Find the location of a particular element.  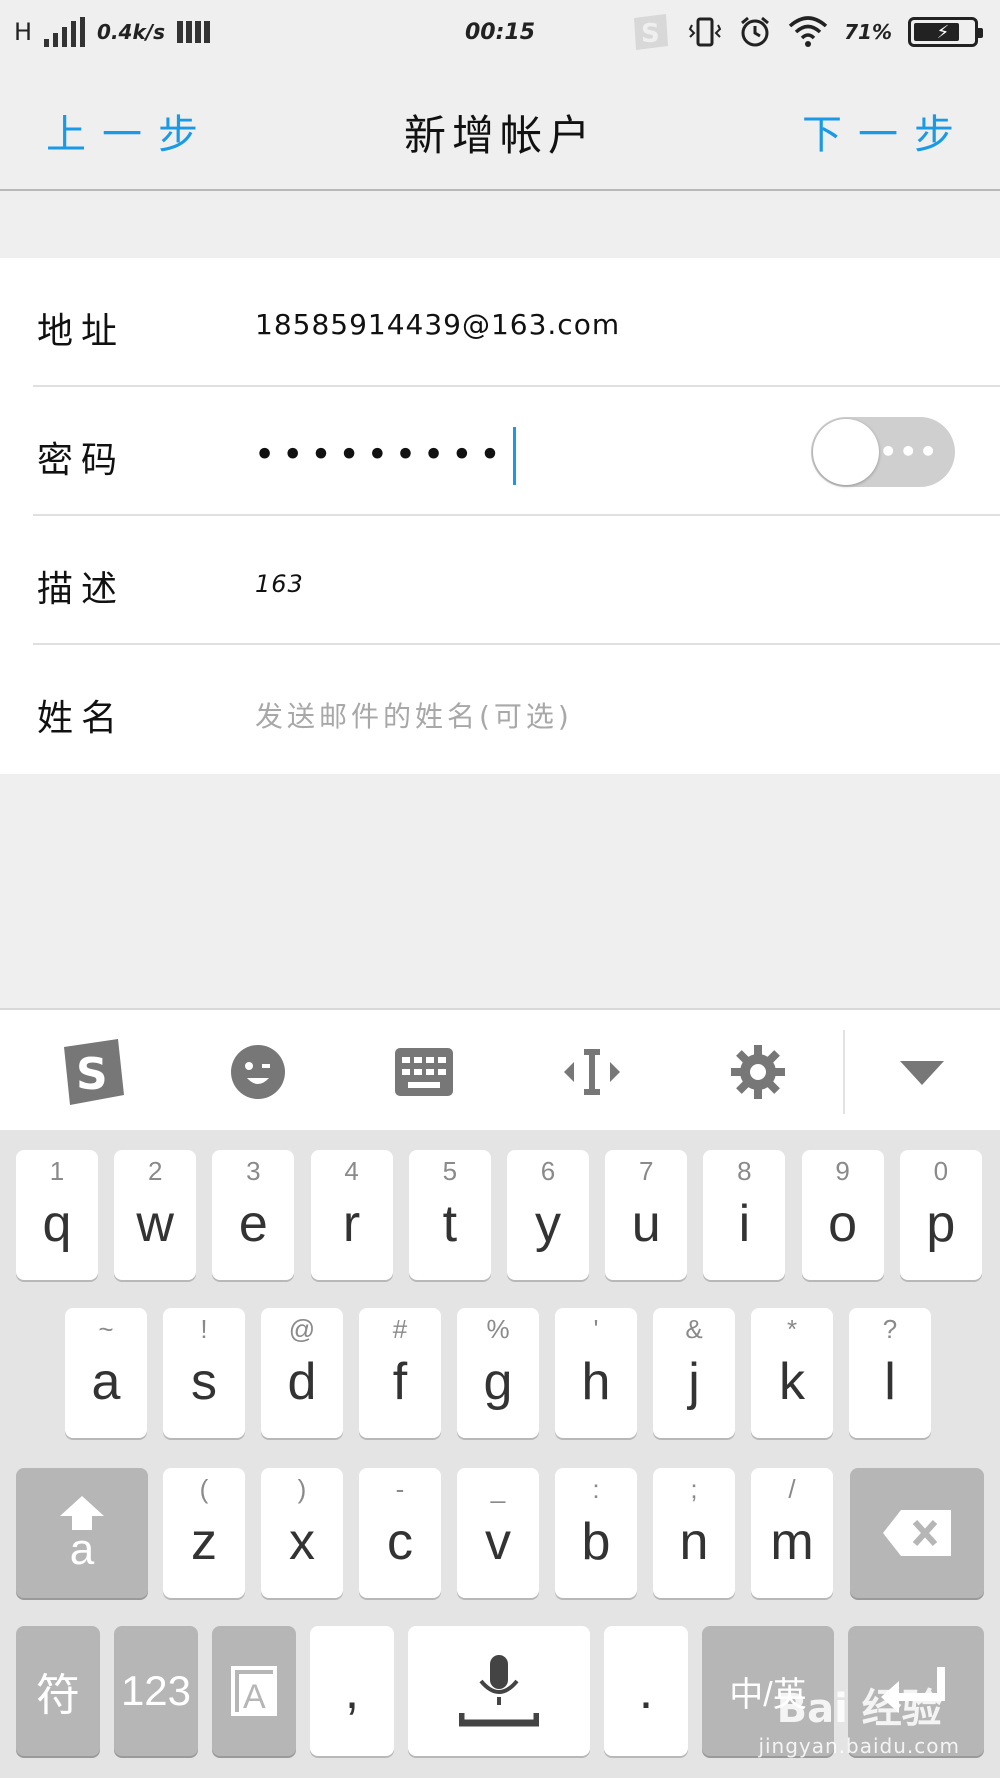

key-primary-label: a is located at coordinates (106, 1382).